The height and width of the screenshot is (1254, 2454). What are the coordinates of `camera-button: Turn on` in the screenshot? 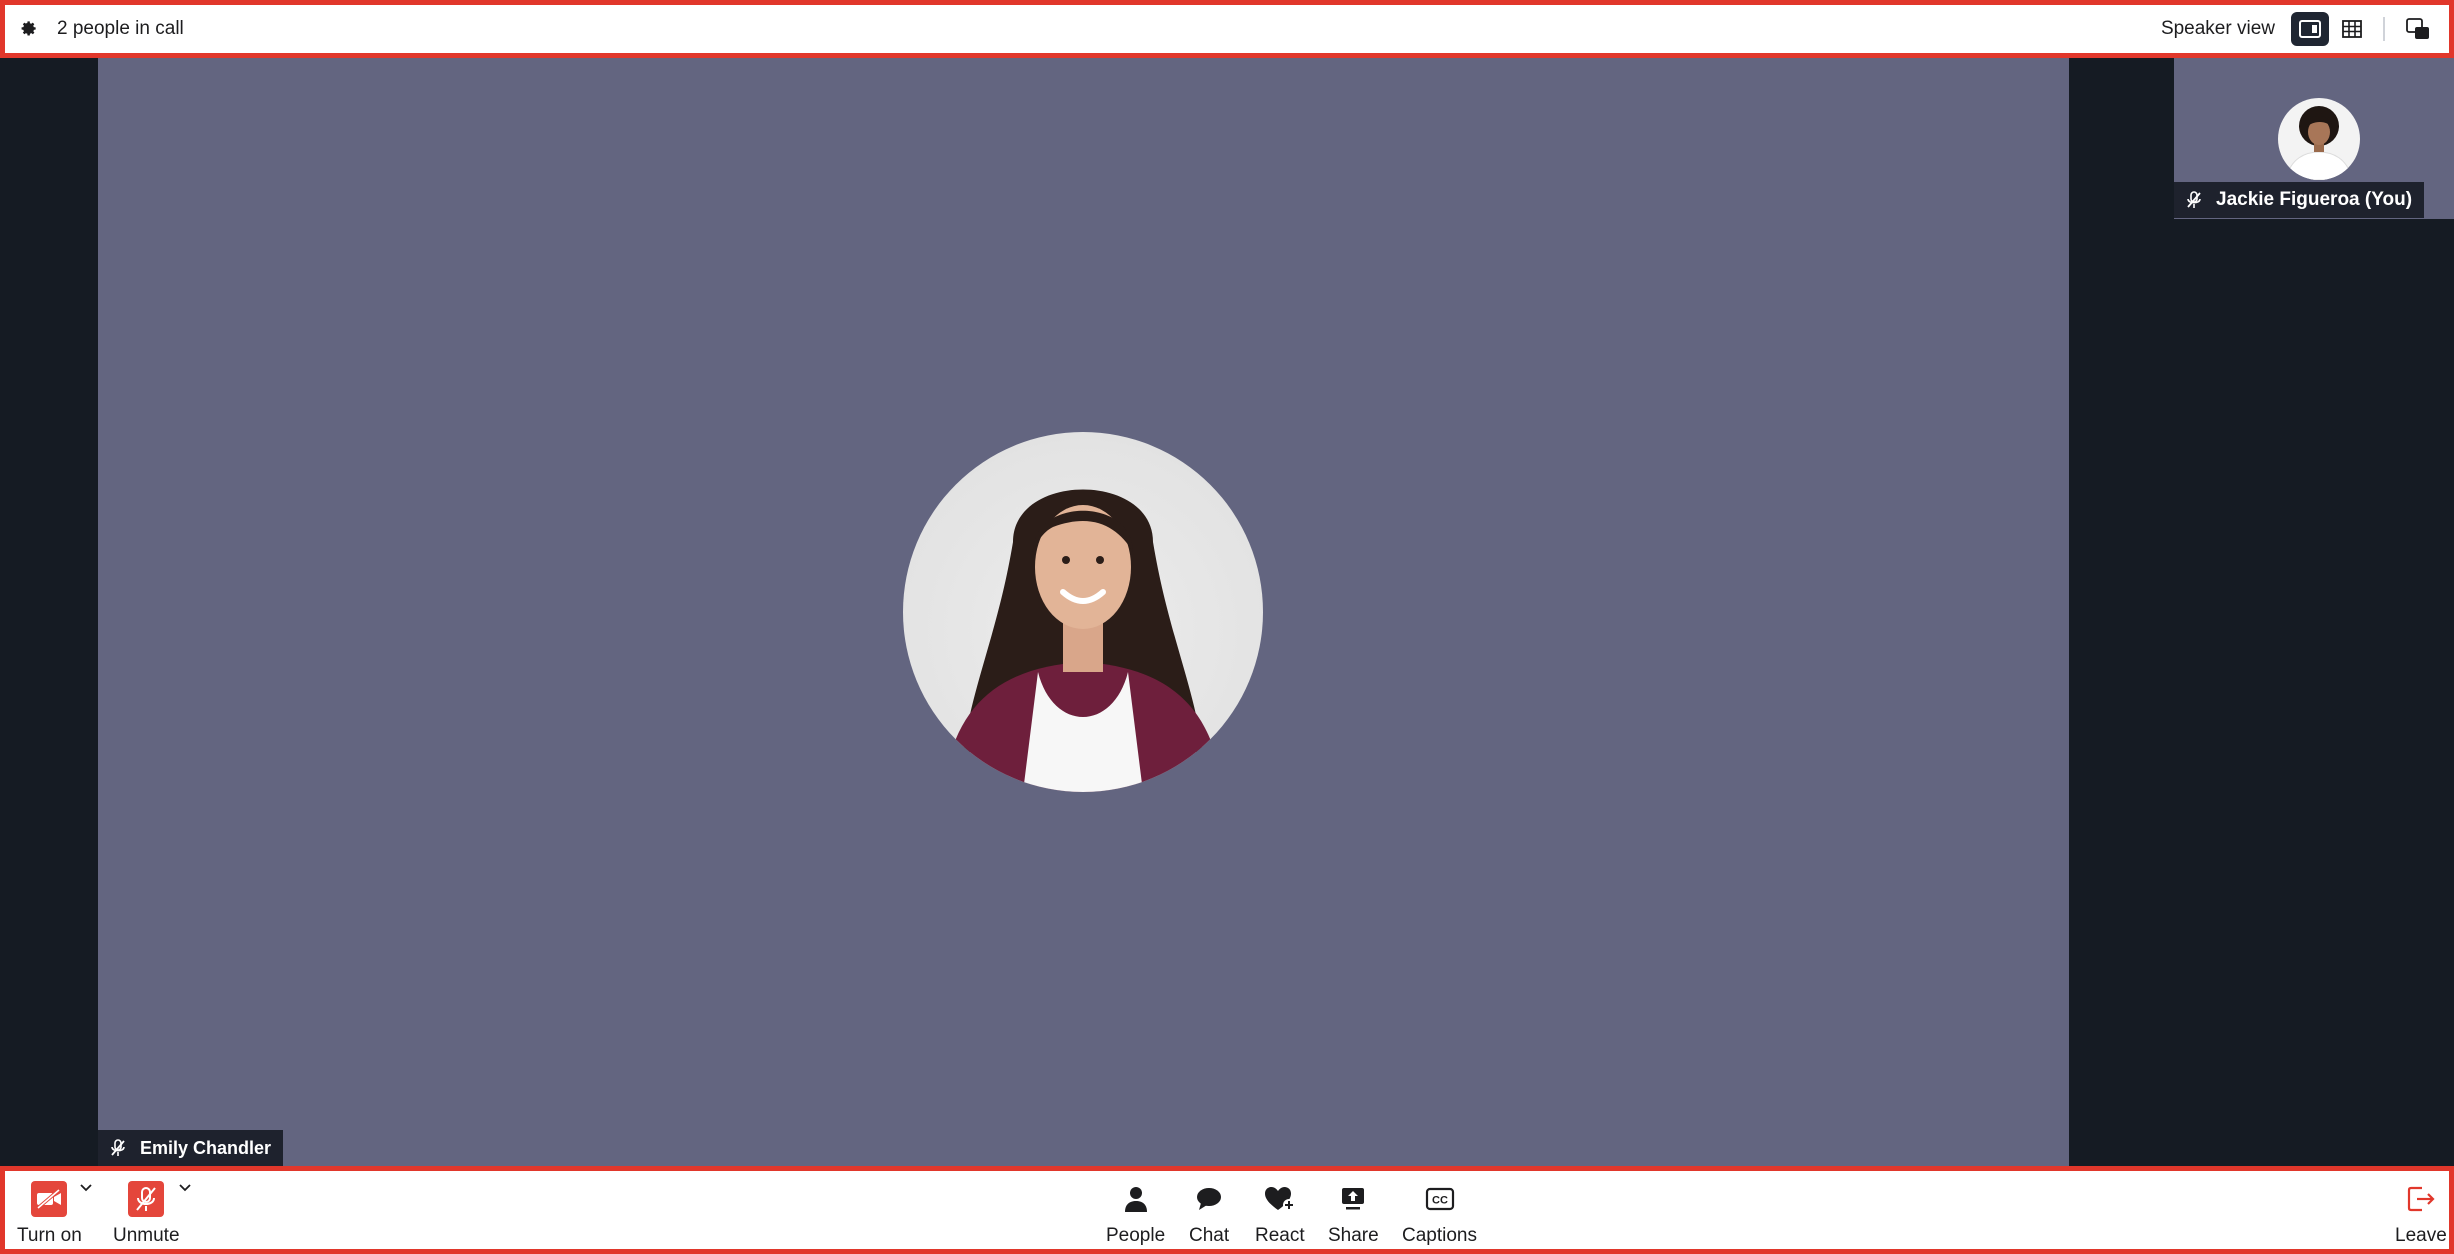 It's located at (49, 1213).